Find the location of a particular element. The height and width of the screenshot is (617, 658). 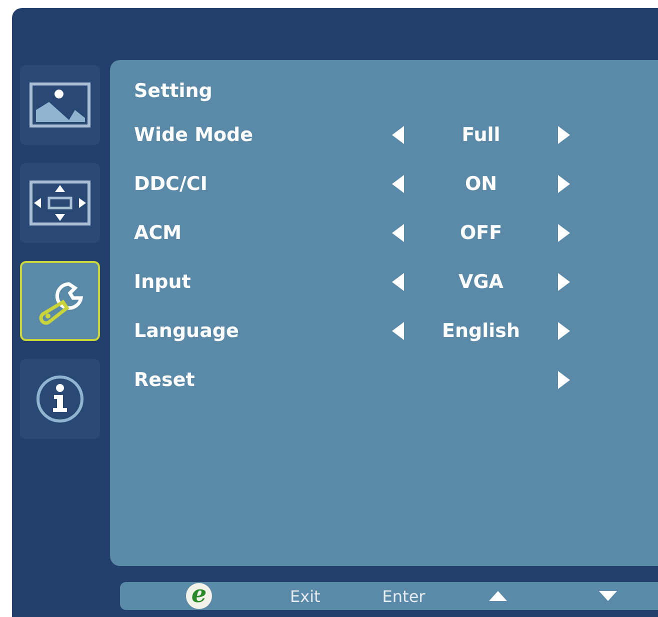

picture-icon is located at coordinates (60, 105).